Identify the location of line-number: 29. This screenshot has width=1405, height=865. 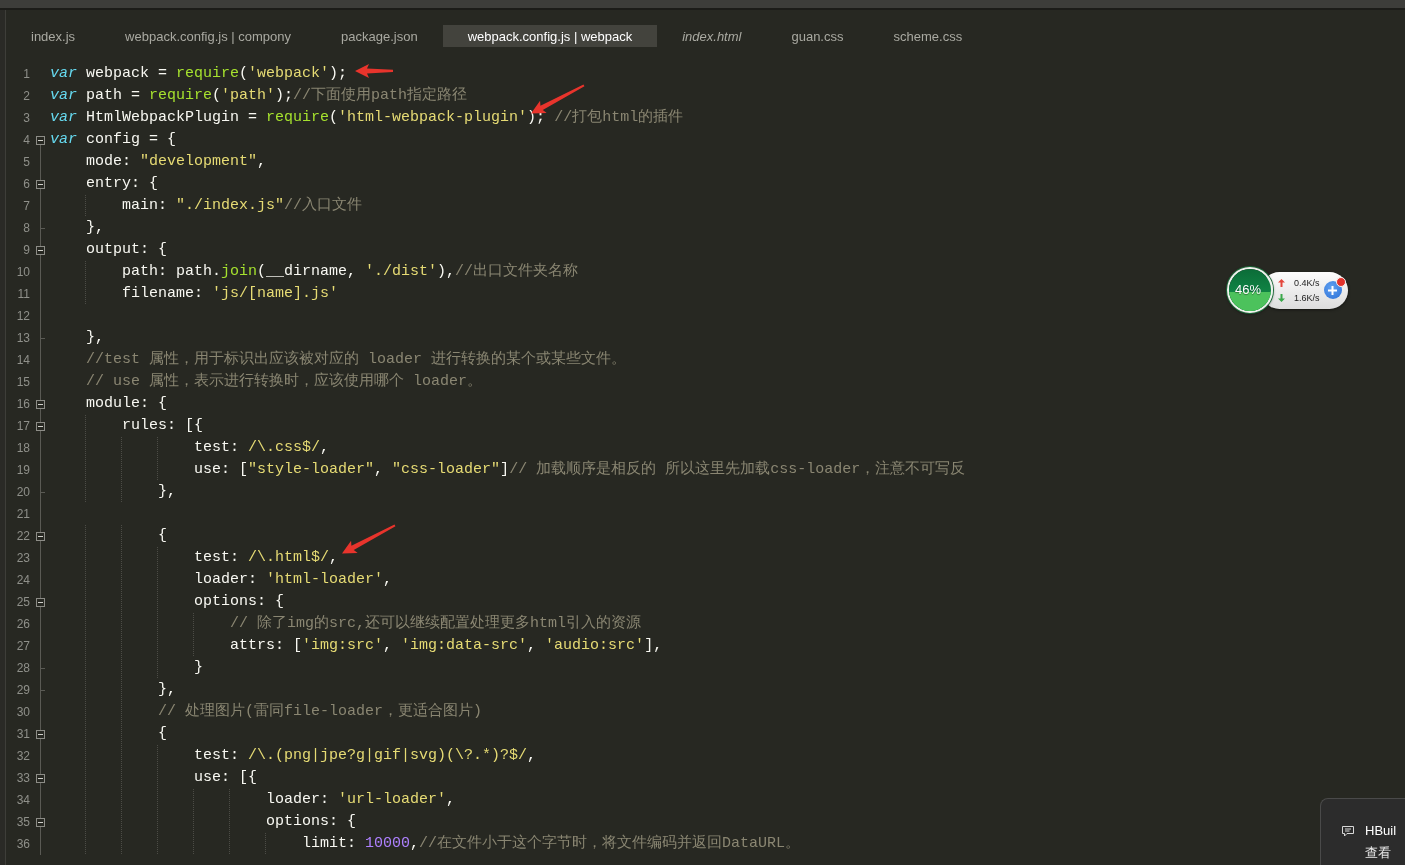
(22, 690).